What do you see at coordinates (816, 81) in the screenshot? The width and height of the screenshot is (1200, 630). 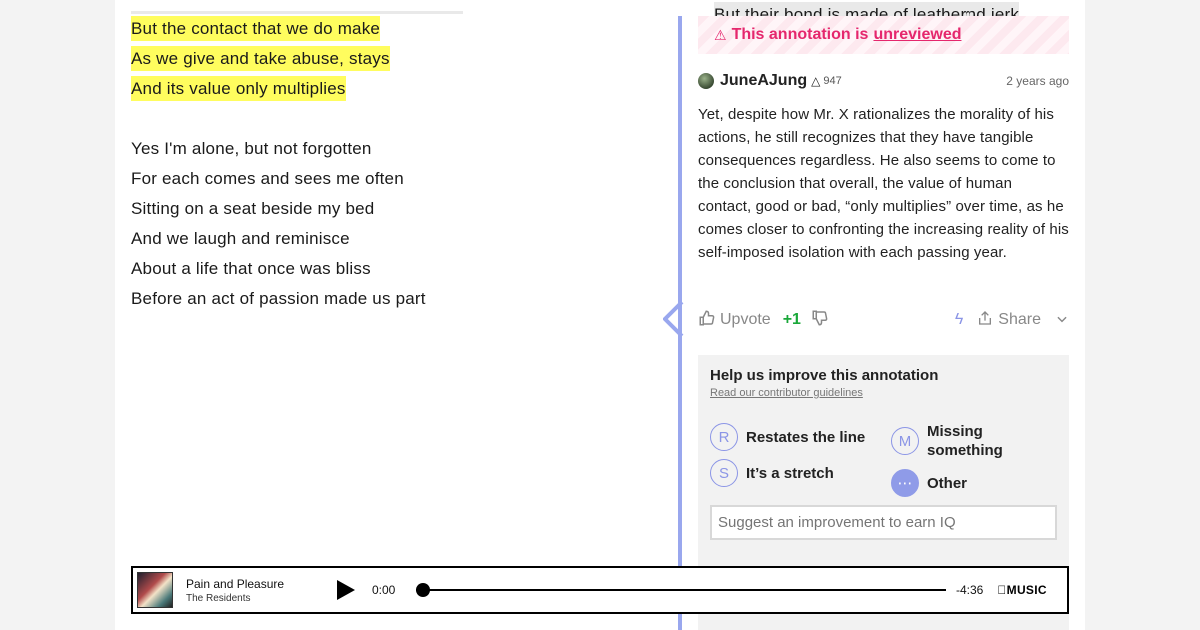 I see `iq-icon: △` at bounding box center [816, 81].